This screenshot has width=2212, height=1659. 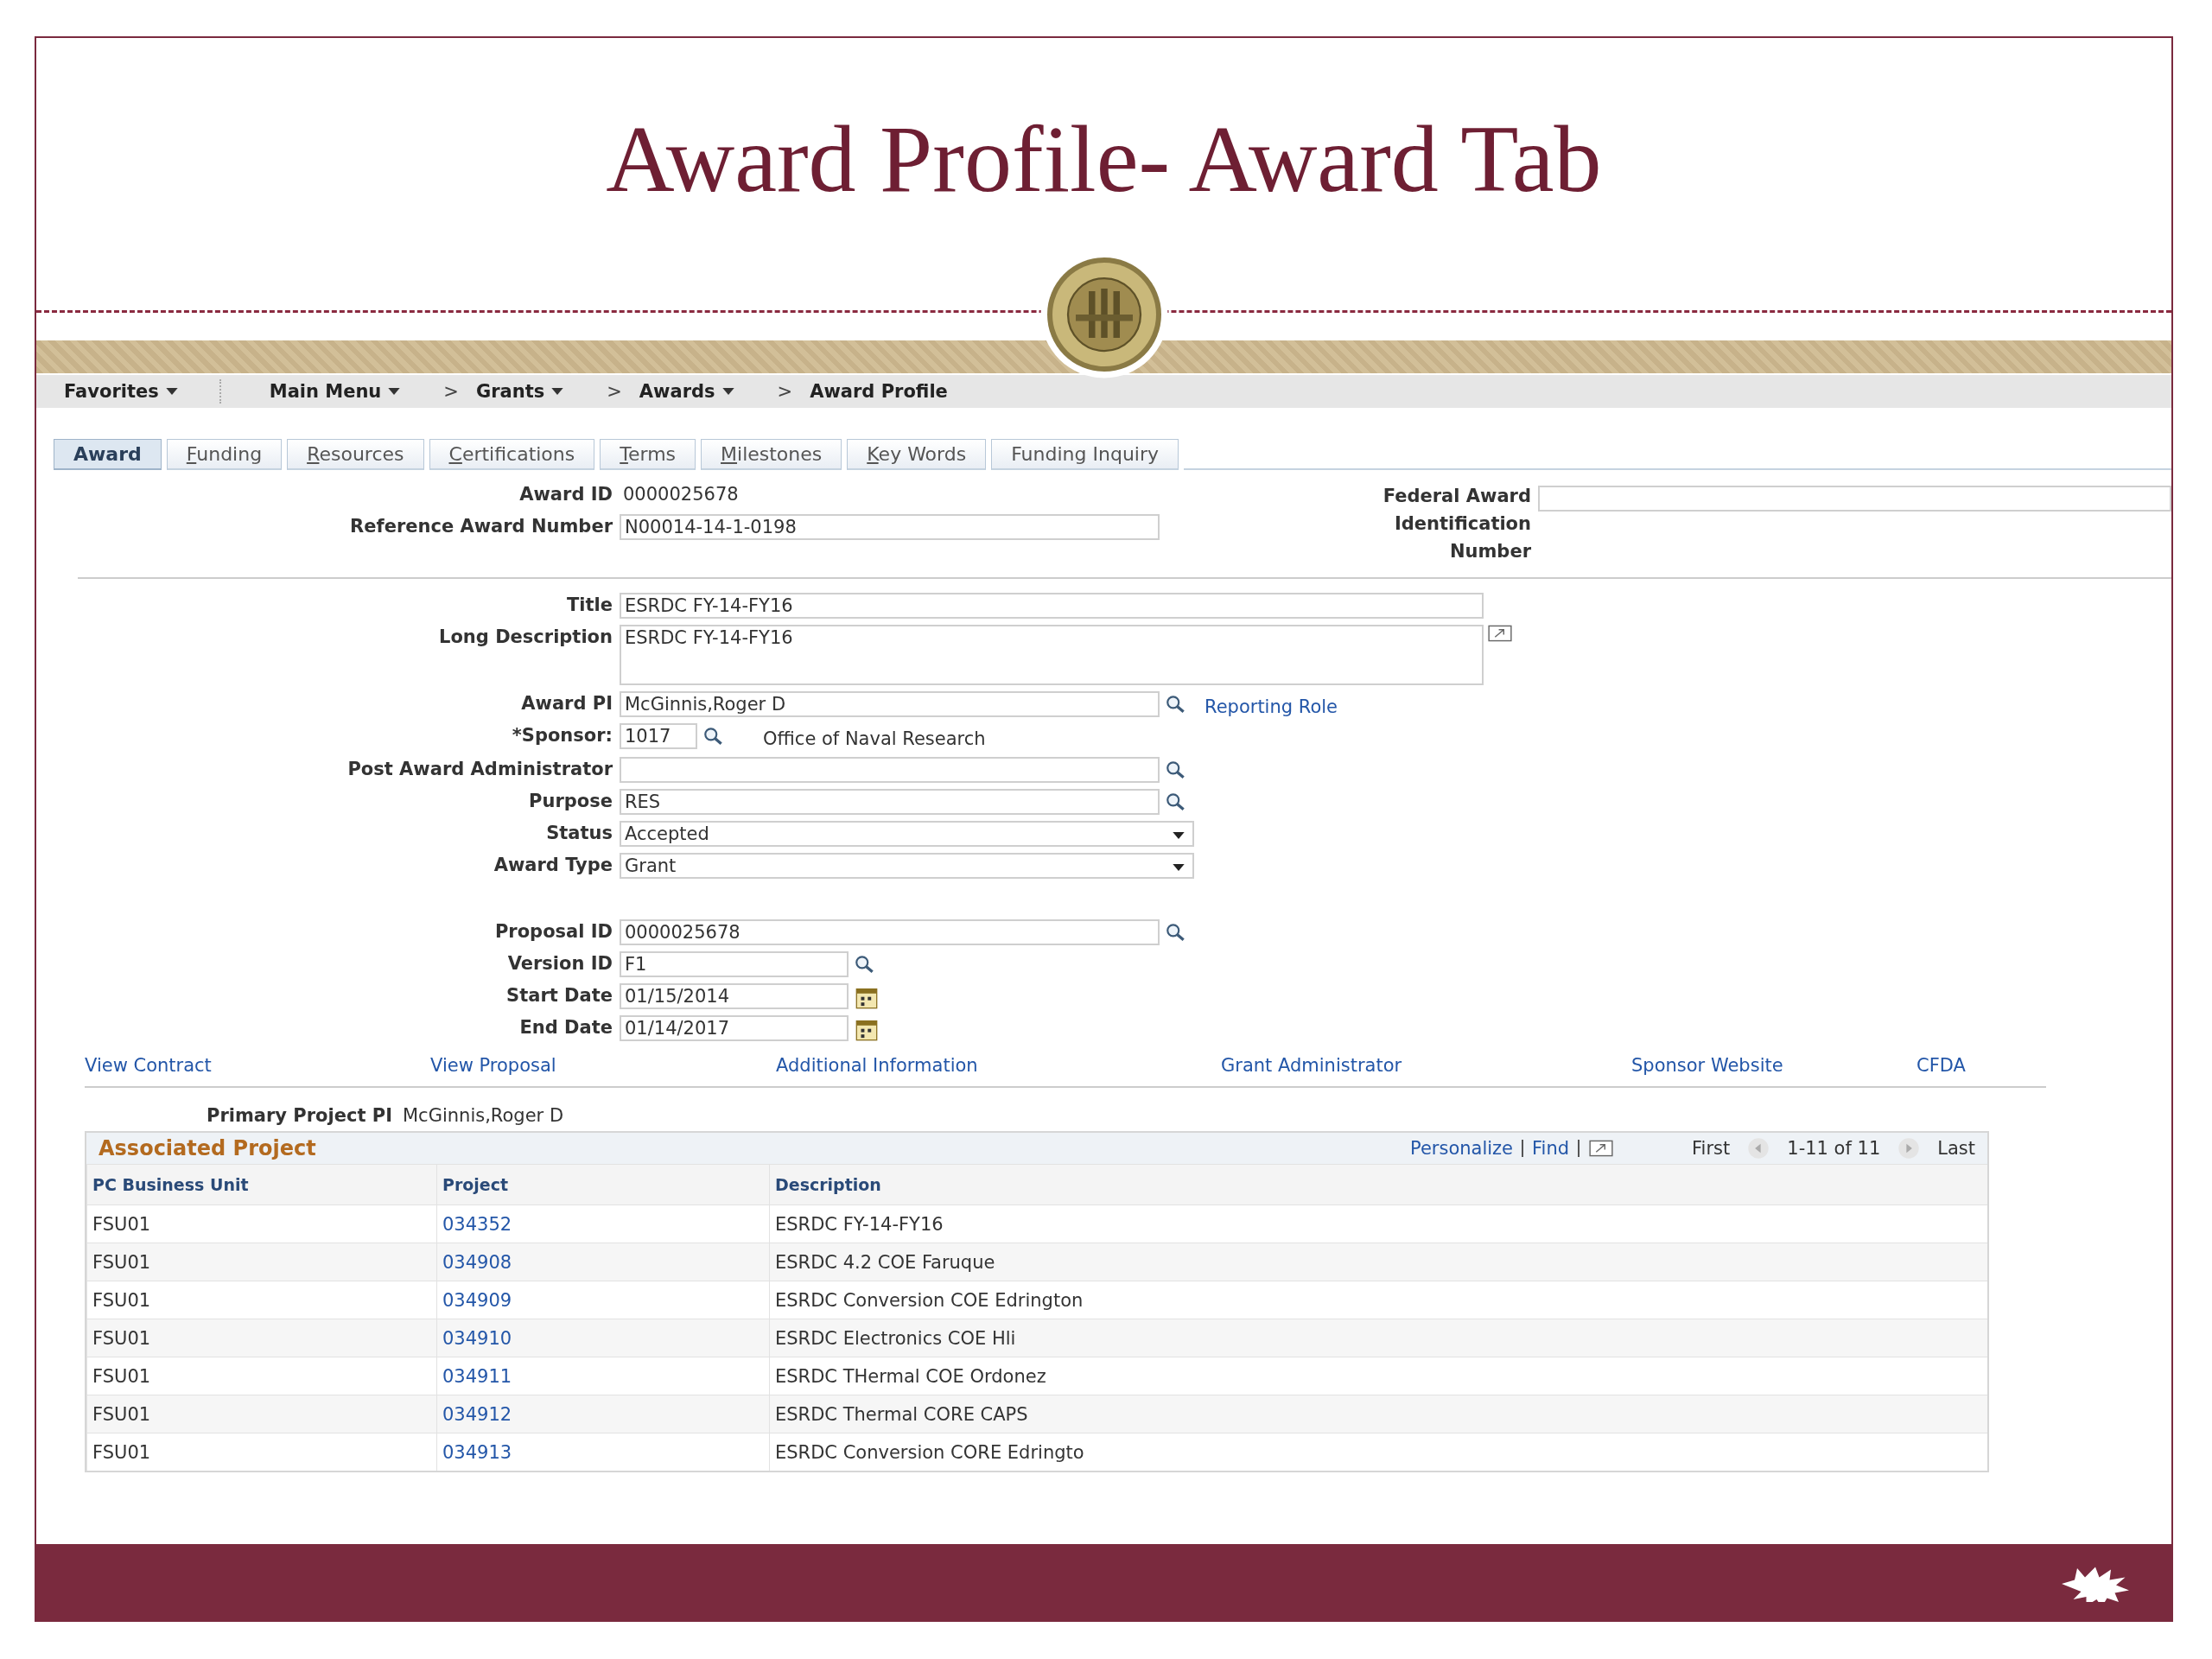 What do you see at coordinates (559, 995) in the screenshot?
I see `field-label: Start Date` at bounding box center [559, 995].